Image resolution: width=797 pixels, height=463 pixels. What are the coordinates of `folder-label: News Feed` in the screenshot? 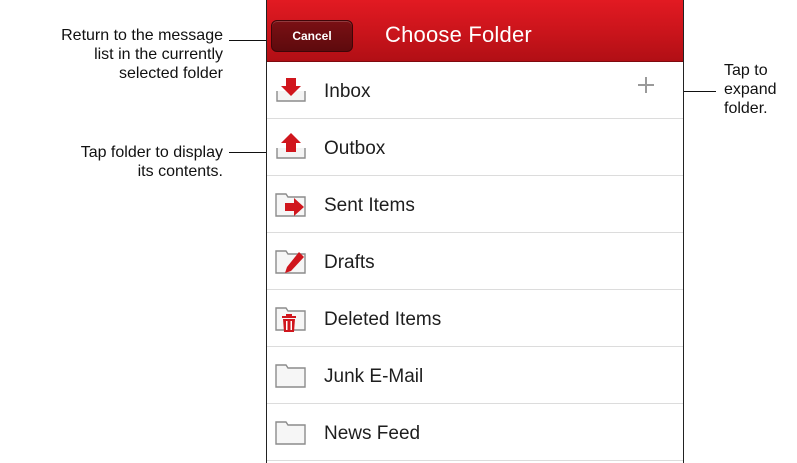 It's located at (372, 433).